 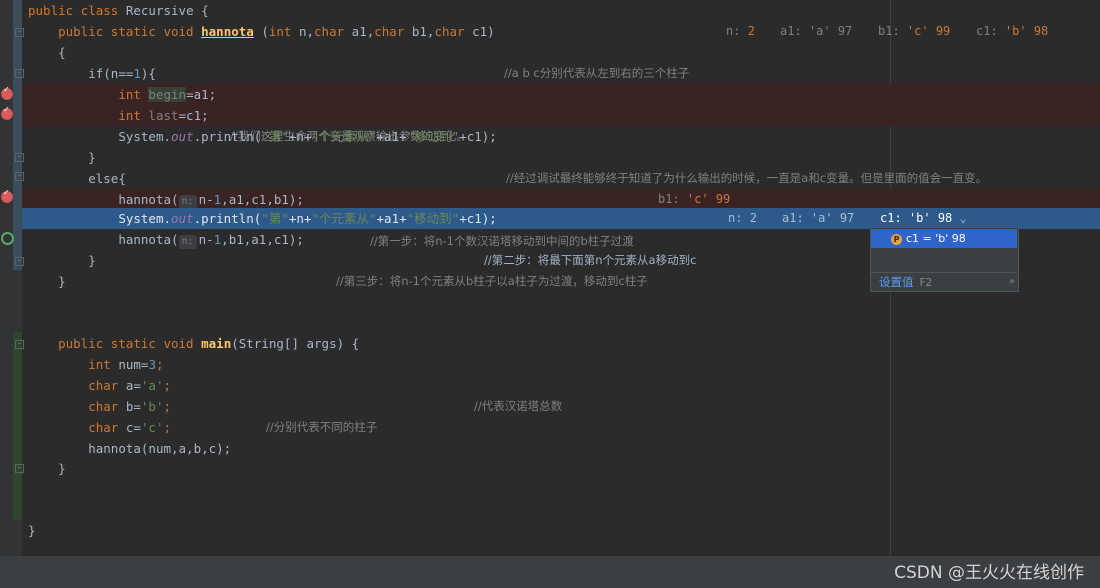 I want to click on popup-value-item: Pc1 = 'b' 98, so click(x=944, y=238).